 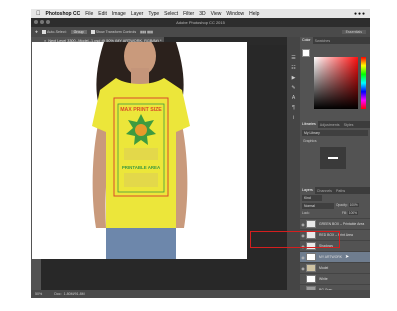 I want to click on move-tool-icon: ✚, so click(x=36, y=32).